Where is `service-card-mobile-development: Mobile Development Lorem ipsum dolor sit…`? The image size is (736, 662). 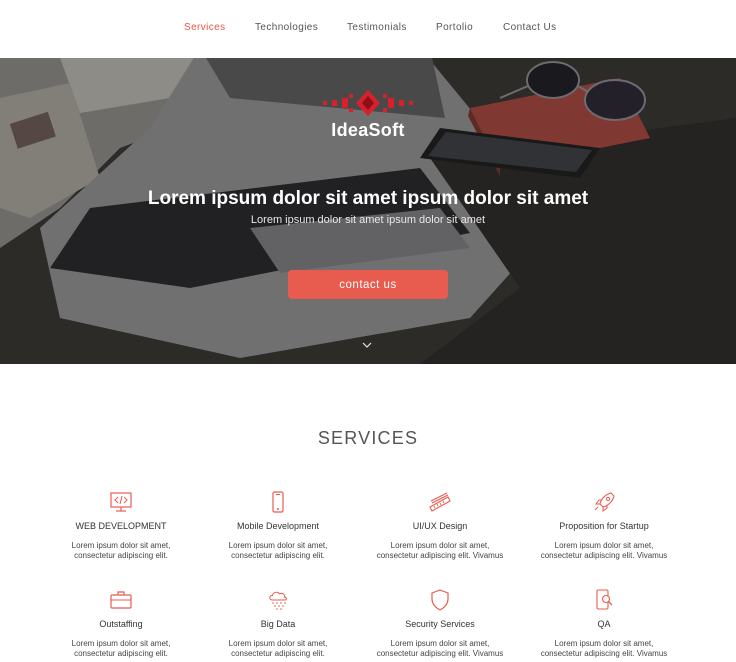
service-card-mobile-development: Mobile Development Lorem ipsum dolor sit… is located at coordinates (278, 526).